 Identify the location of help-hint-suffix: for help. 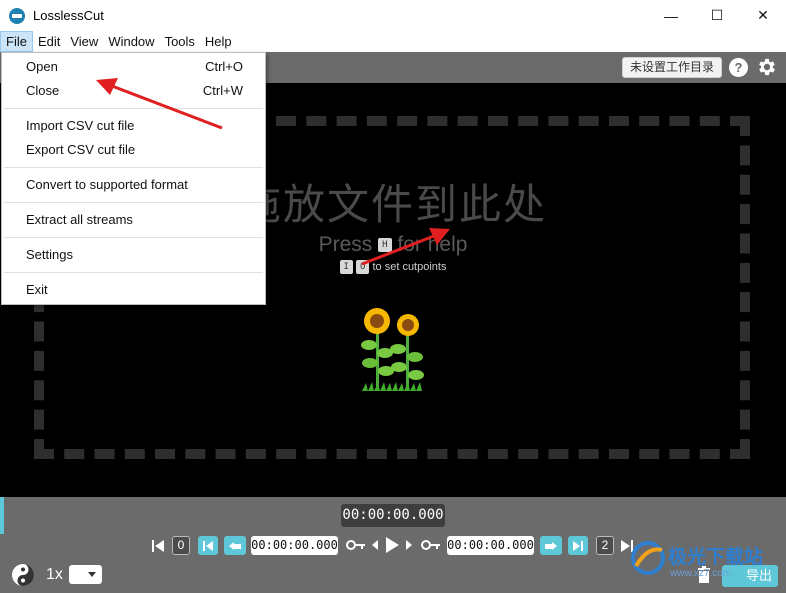
(432, 244).